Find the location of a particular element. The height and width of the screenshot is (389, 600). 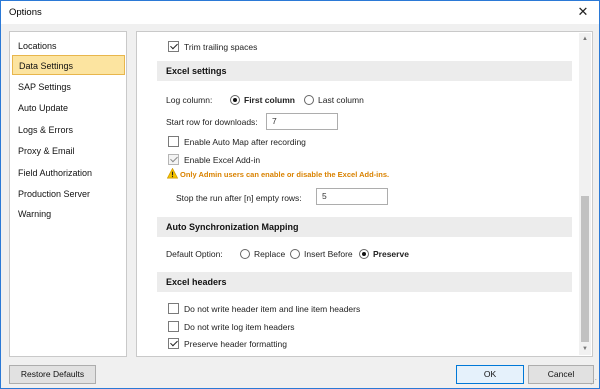

log-column-last-radio is located at coordinates (309, 100).